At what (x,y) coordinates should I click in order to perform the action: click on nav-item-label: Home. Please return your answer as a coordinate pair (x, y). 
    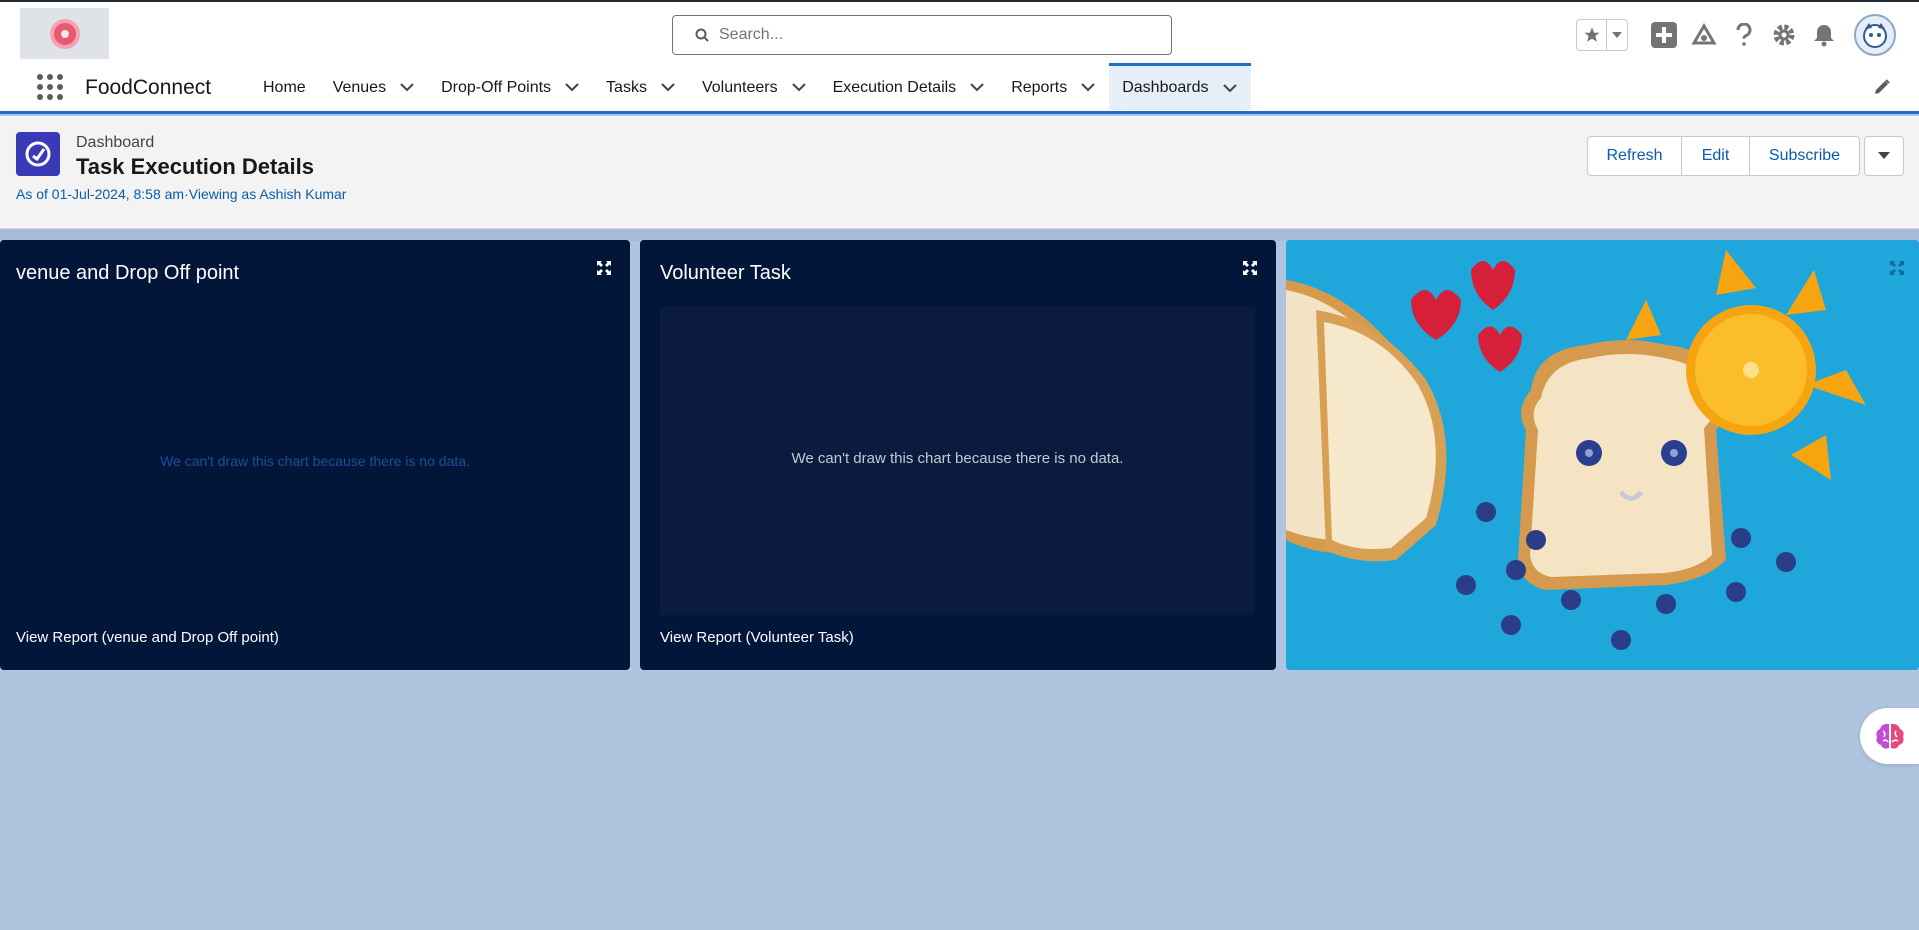
    Looking at the image, I should click on (284, 87).